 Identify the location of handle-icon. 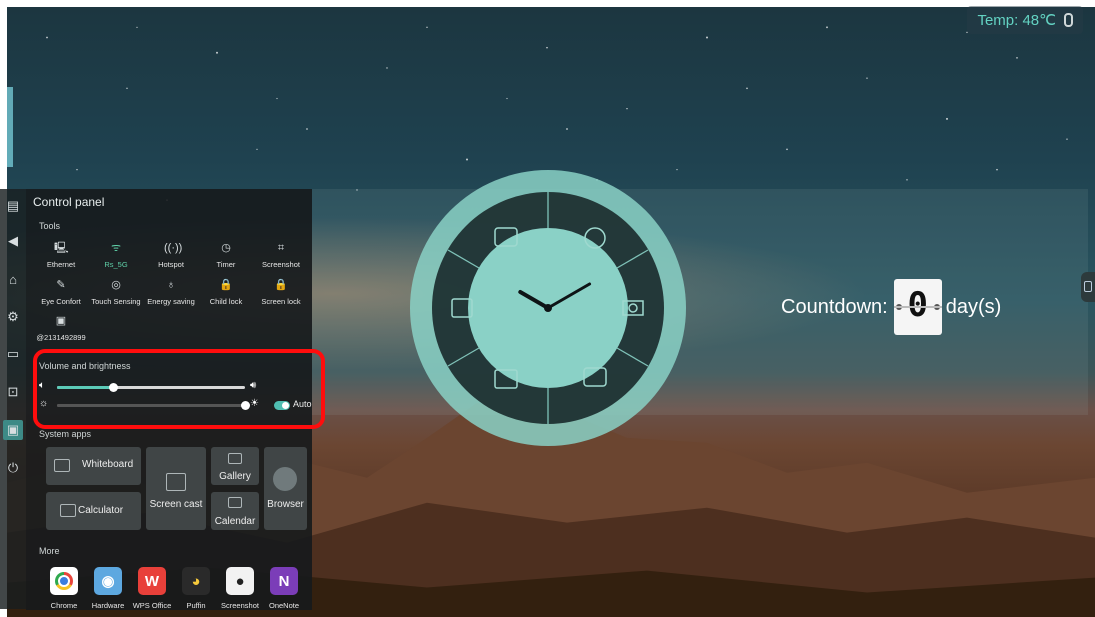
(1088, 286).